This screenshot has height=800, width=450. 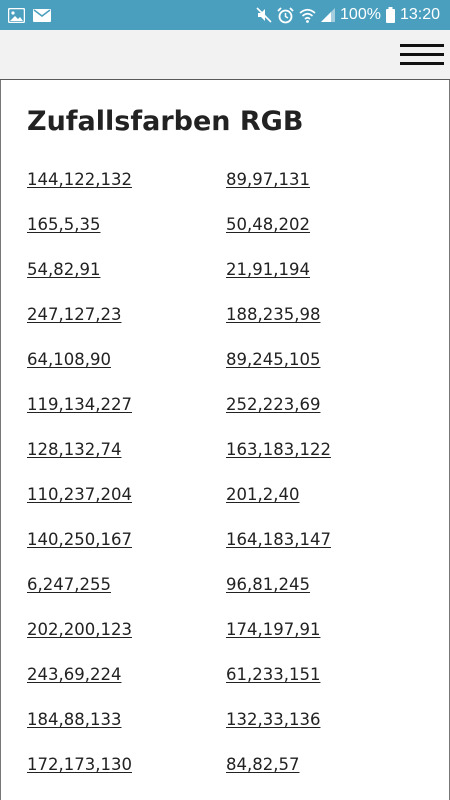 I want to click on color-link-left: 202,200,123, so click(x=79, y=629).